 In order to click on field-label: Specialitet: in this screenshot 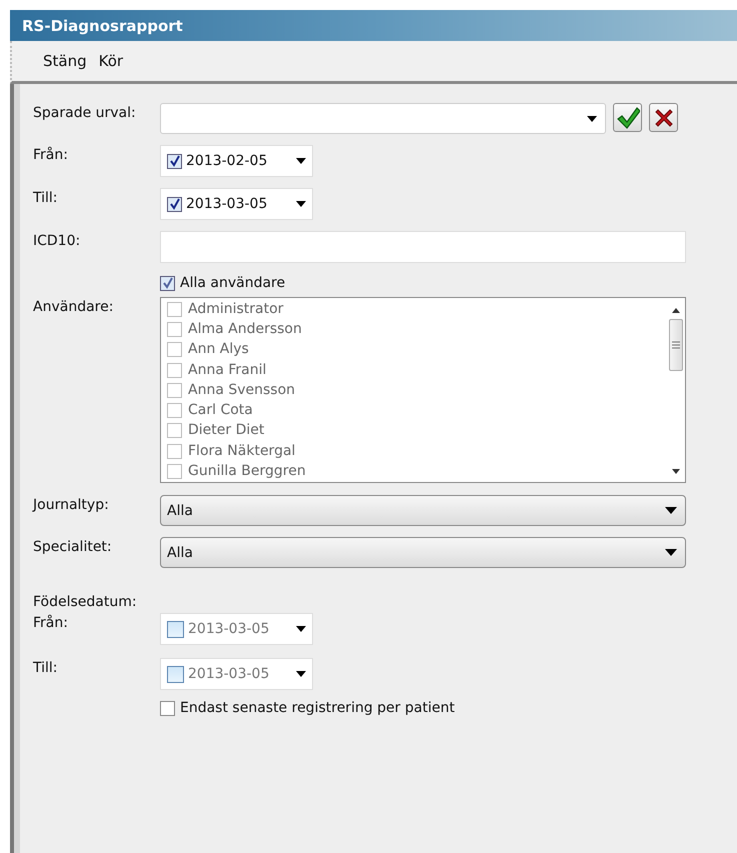, I will do `click(73, 546)`.